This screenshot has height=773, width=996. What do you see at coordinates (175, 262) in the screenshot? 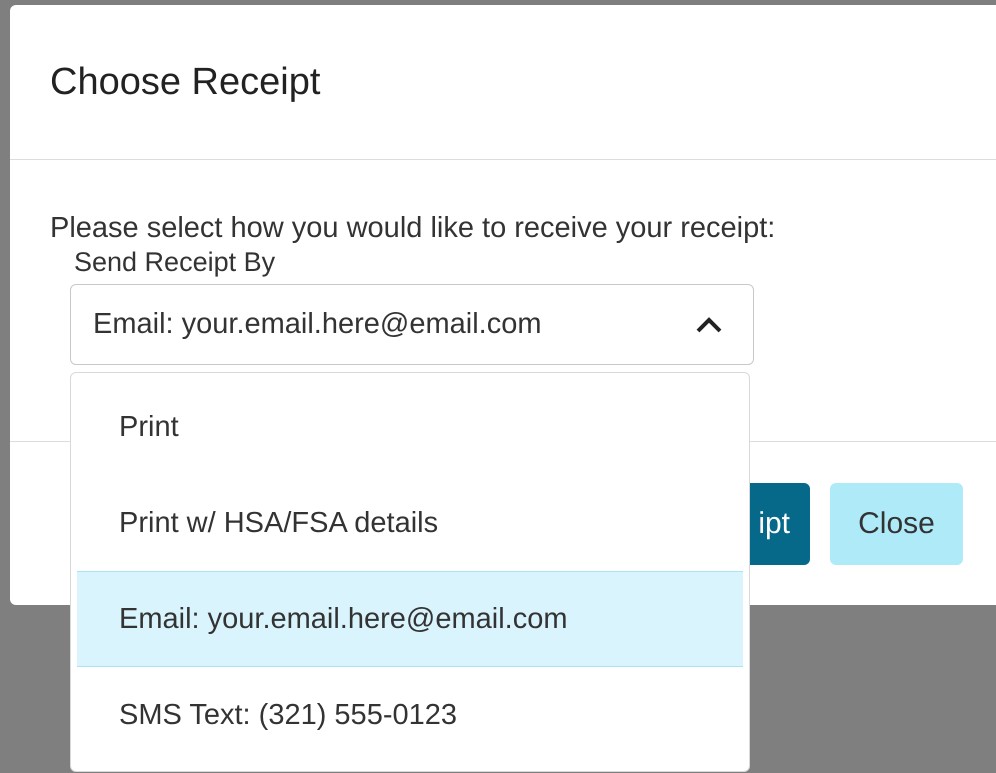
I see `field-label: Send Receipt By` at bounding box center [175, 262].